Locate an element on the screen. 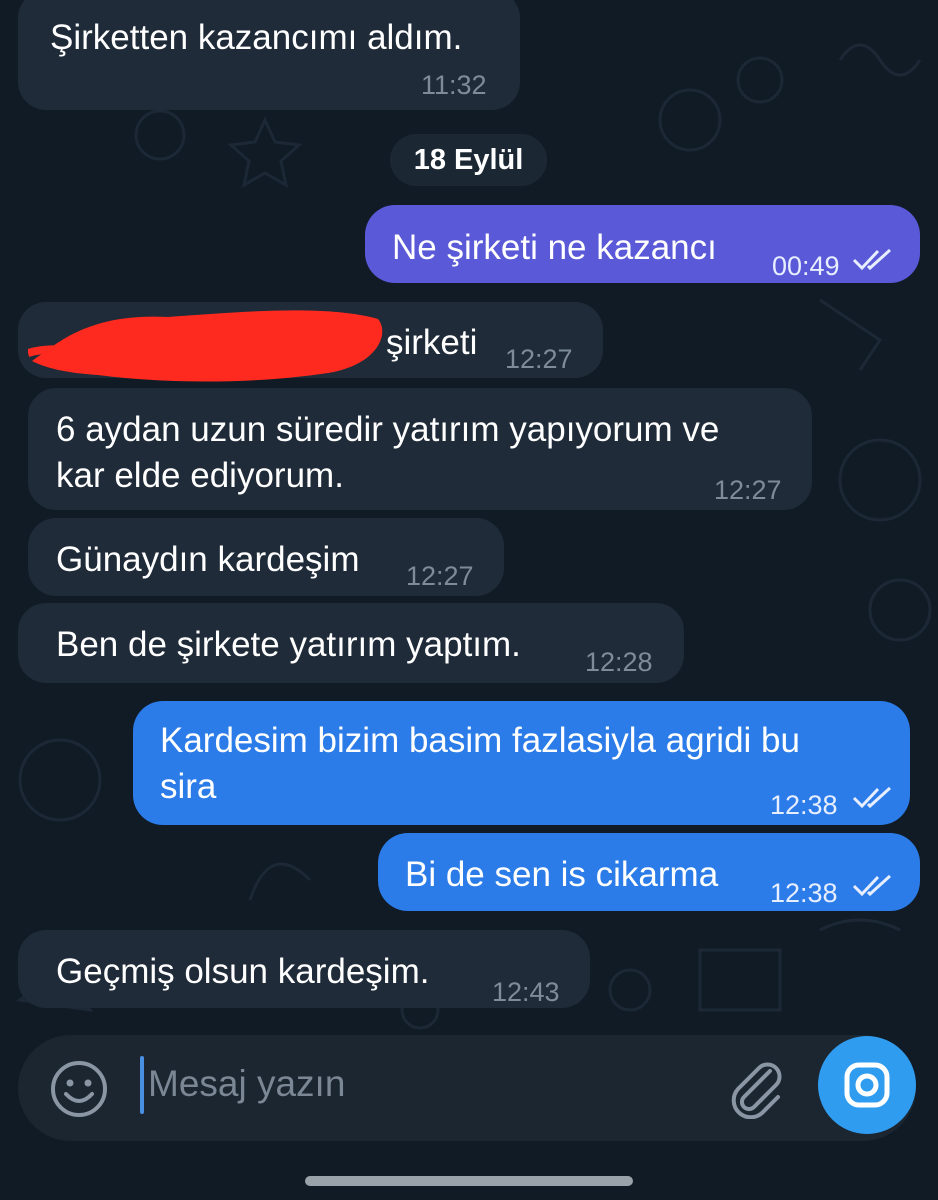 Image resolution: width=938 pixels, height=1200 pixels. message-time: 12:43 is located at coordinates (526, 992).